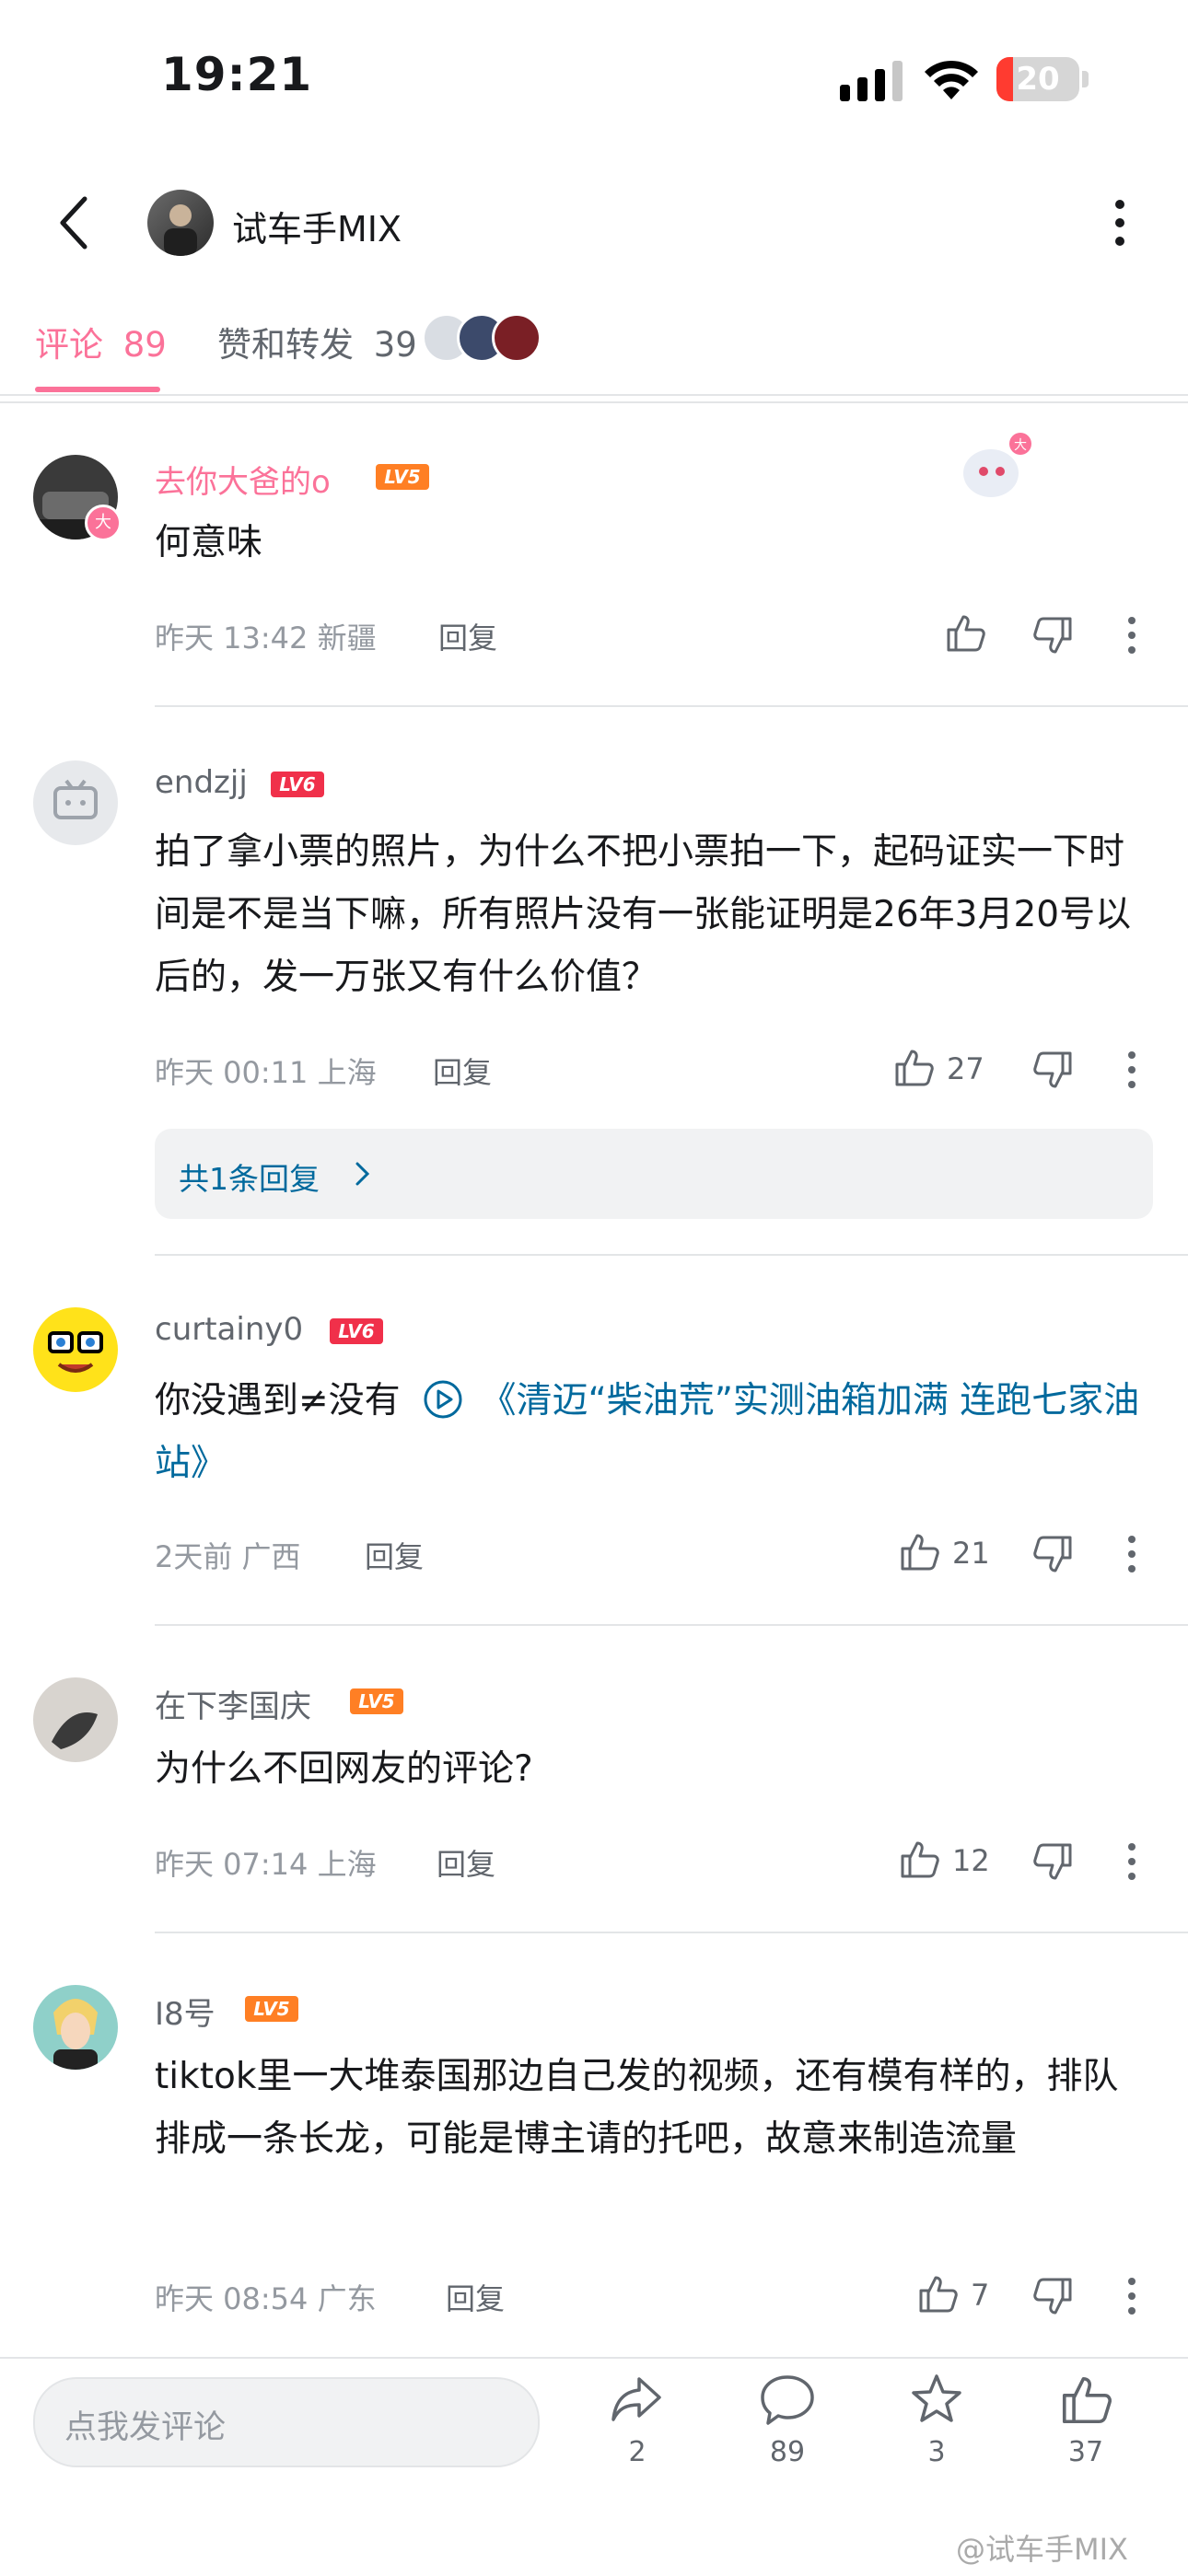 Image resolution: width=1188 pixels, height=2576 pixels. I want to click on sub-replies-button: 共1条回复, so click(654, 1174).